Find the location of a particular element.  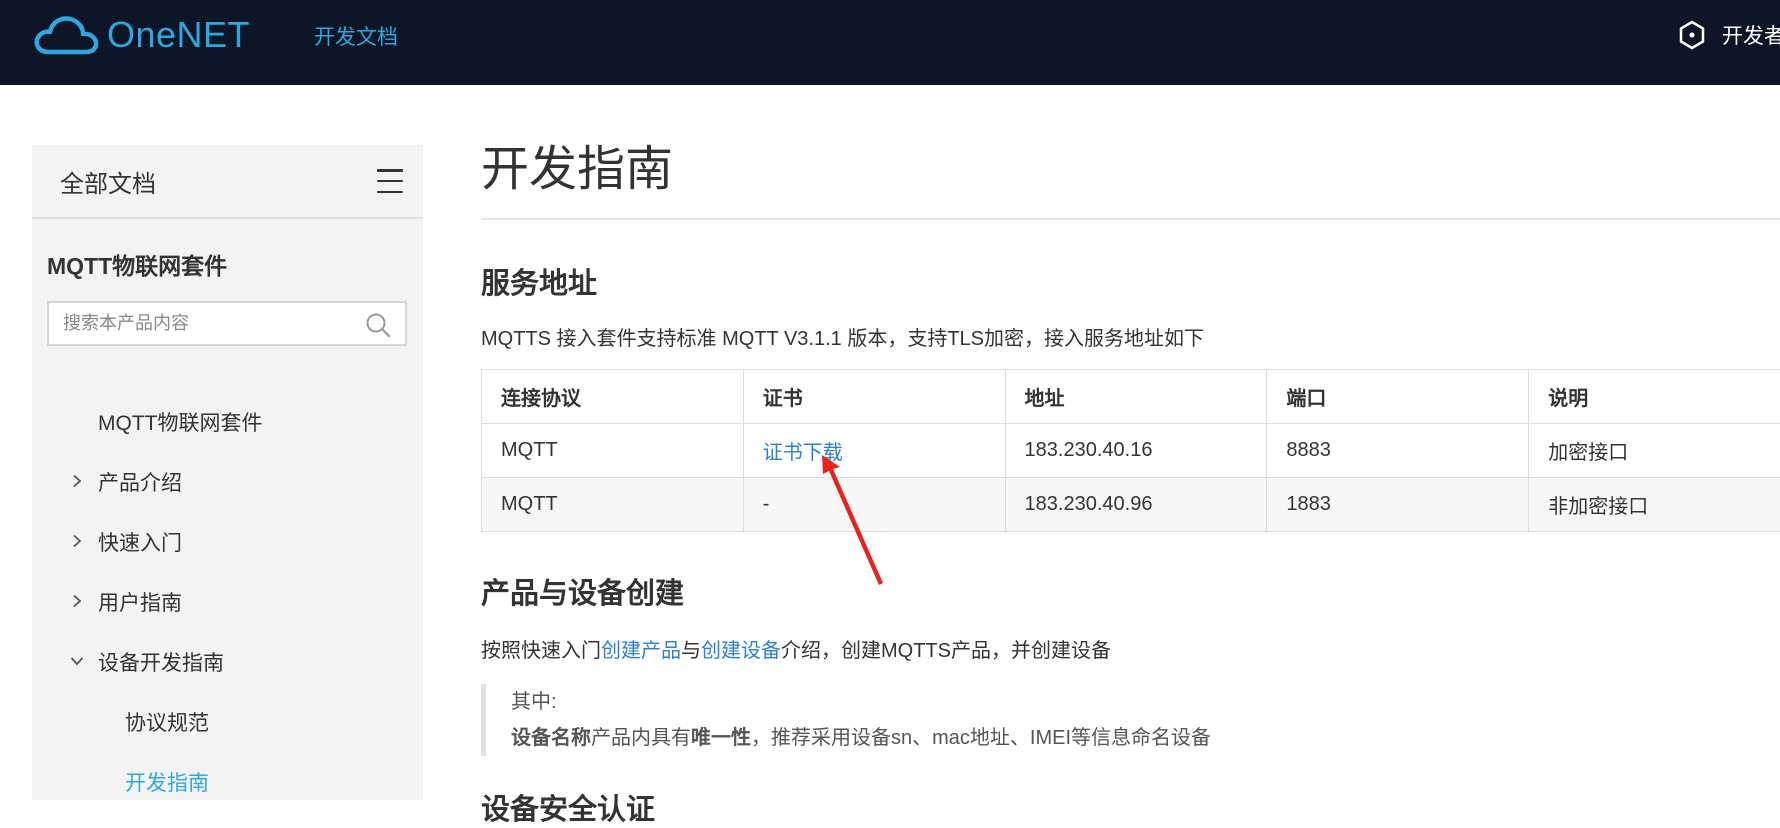

top-navbar: OneNET 开发文档 开发者 is located at coordinates (890, 42).